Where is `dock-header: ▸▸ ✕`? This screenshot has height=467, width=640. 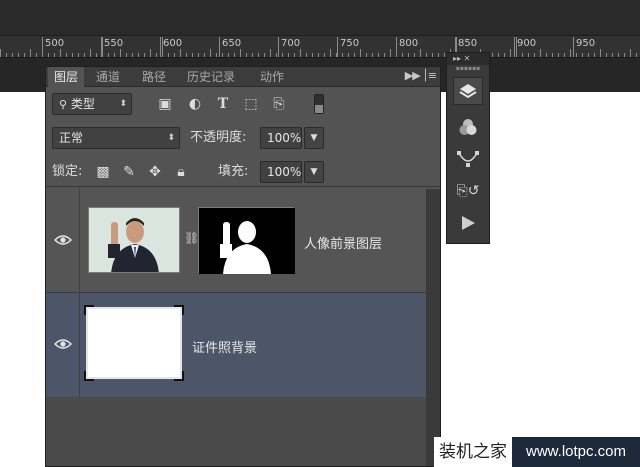
dock-header: ▸▸ ✕ is located at coordinates (468, 59).